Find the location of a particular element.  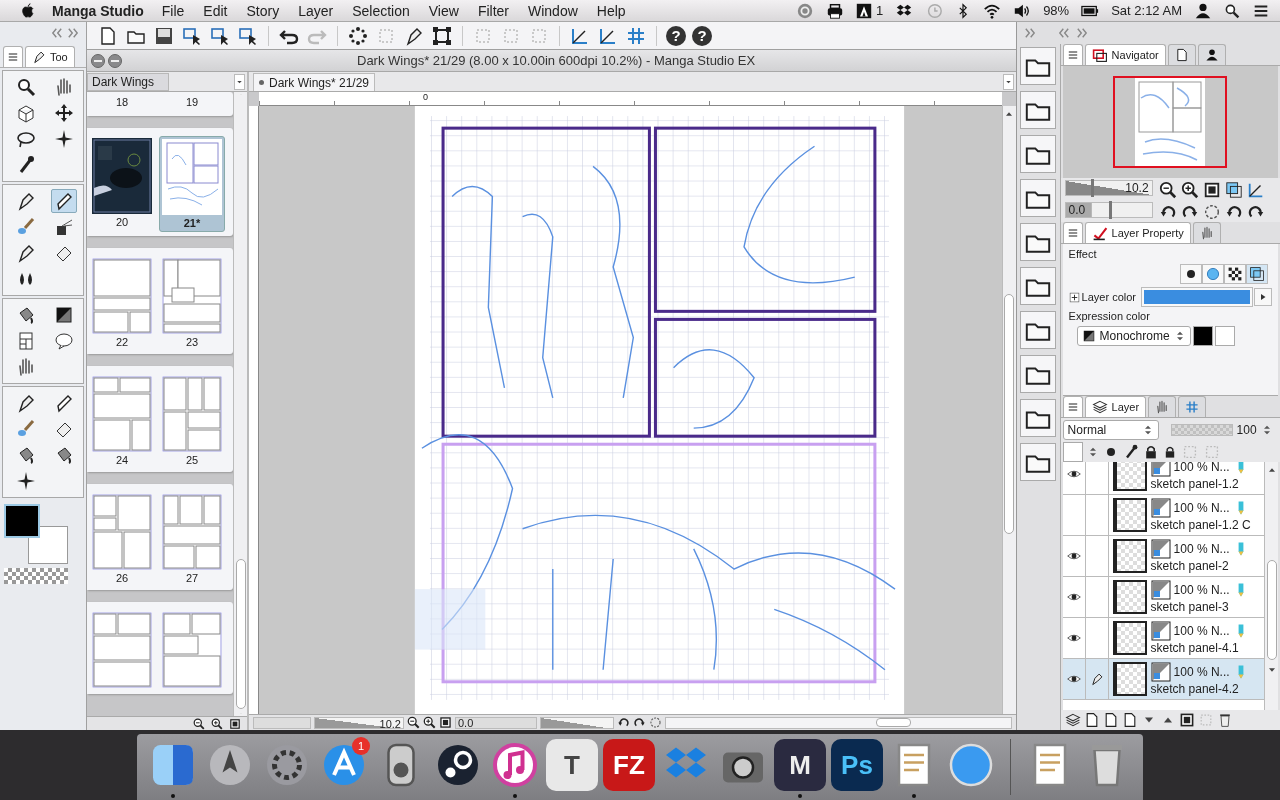

navigator-tab: Navigator is located at coordinates (1125, 54).